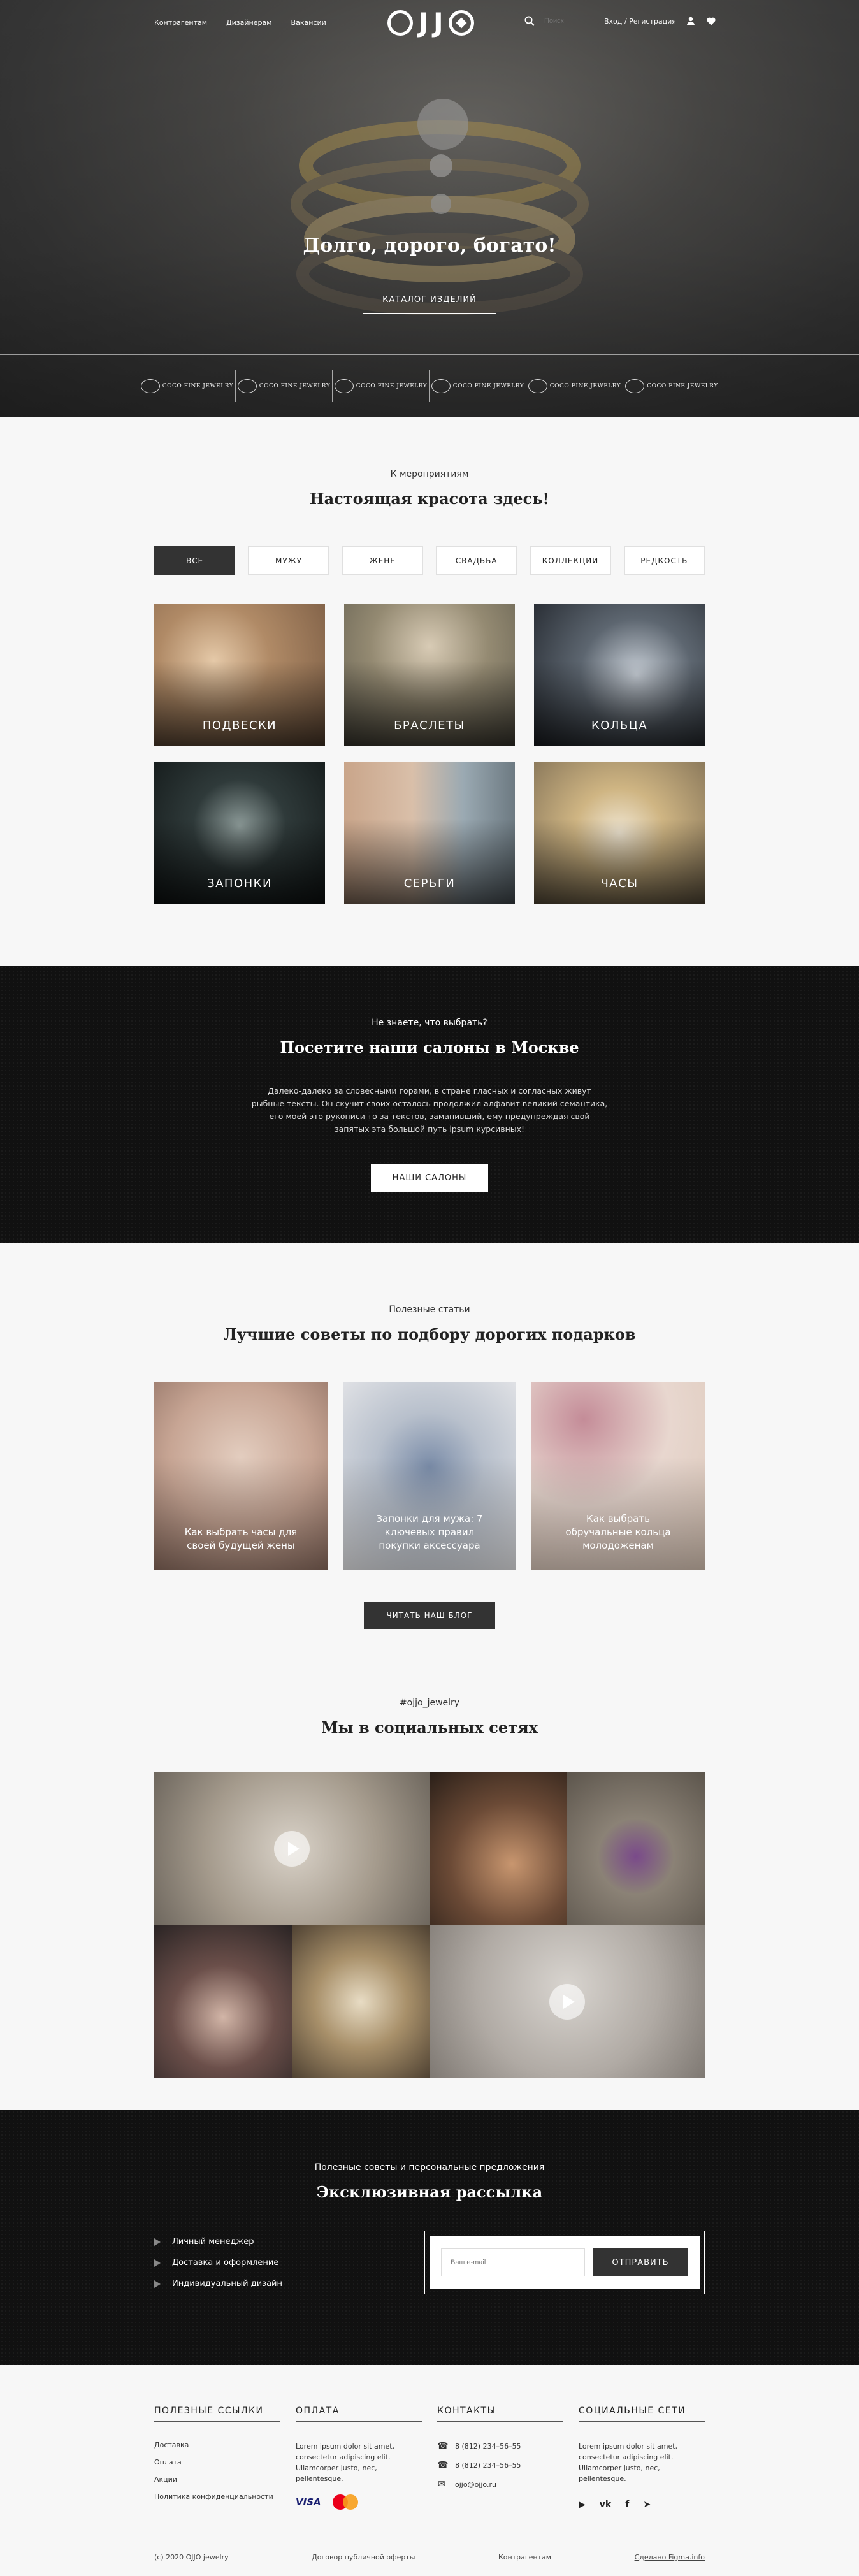 The width and height of the screenshot is (859, 2576). What do you see at coordinates (691, 21) in the screenshot?
I see `user-icon` at bounding box center [691, 21].